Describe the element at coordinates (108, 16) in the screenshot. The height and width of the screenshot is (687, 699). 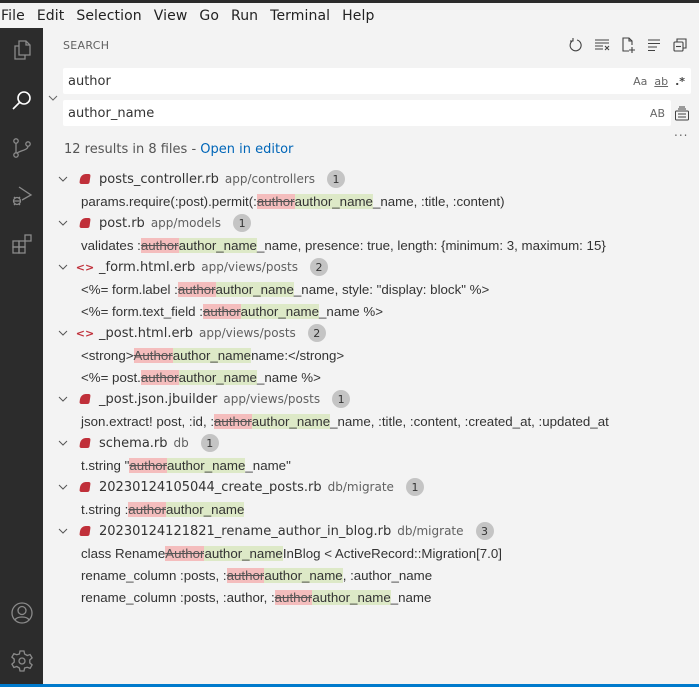
I see `menu-selection: Selection` at that location.